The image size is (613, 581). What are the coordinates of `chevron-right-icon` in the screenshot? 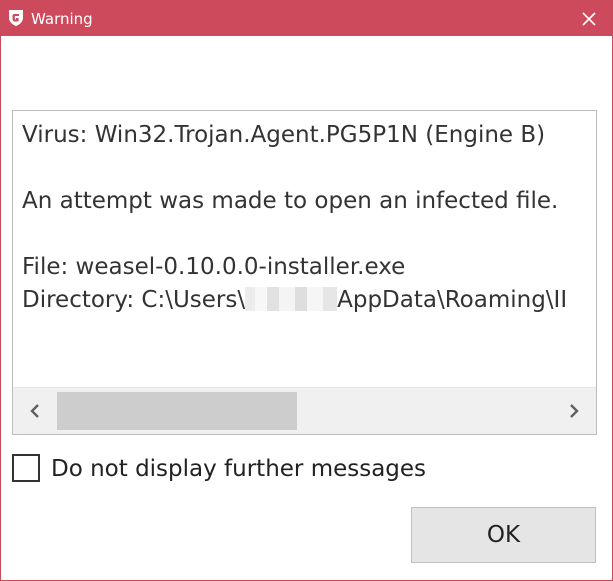 It's located at (574, 411).